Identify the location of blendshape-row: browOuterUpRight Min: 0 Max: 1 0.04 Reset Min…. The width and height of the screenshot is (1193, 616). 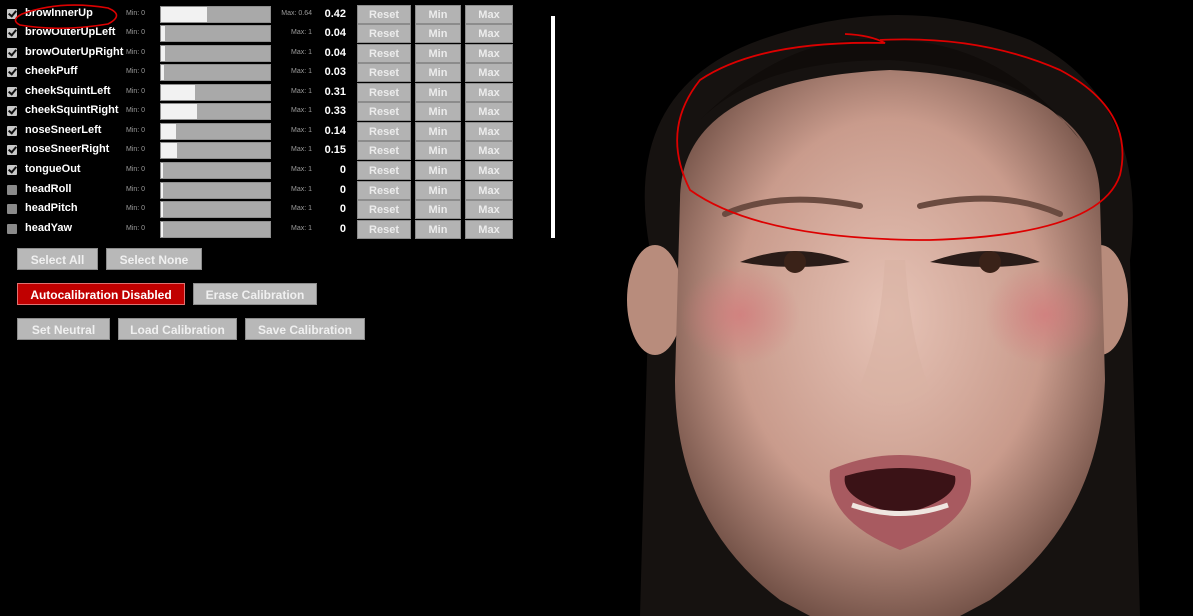
(260, 53).